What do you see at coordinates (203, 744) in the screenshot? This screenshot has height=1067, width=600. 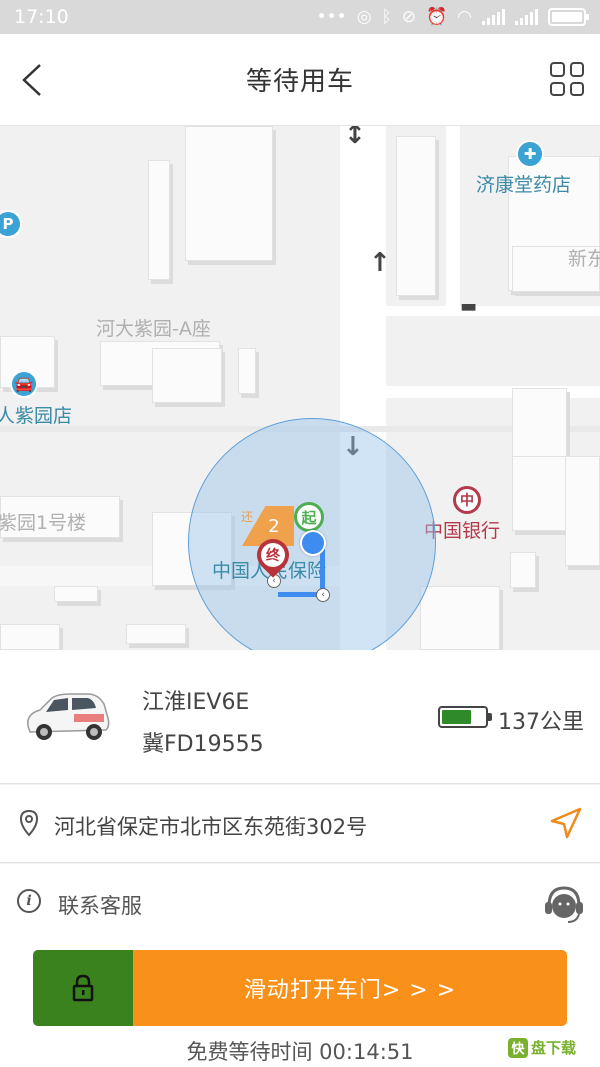 I see `car-plate: 冀FD19555` at bounding box center [203, 744].